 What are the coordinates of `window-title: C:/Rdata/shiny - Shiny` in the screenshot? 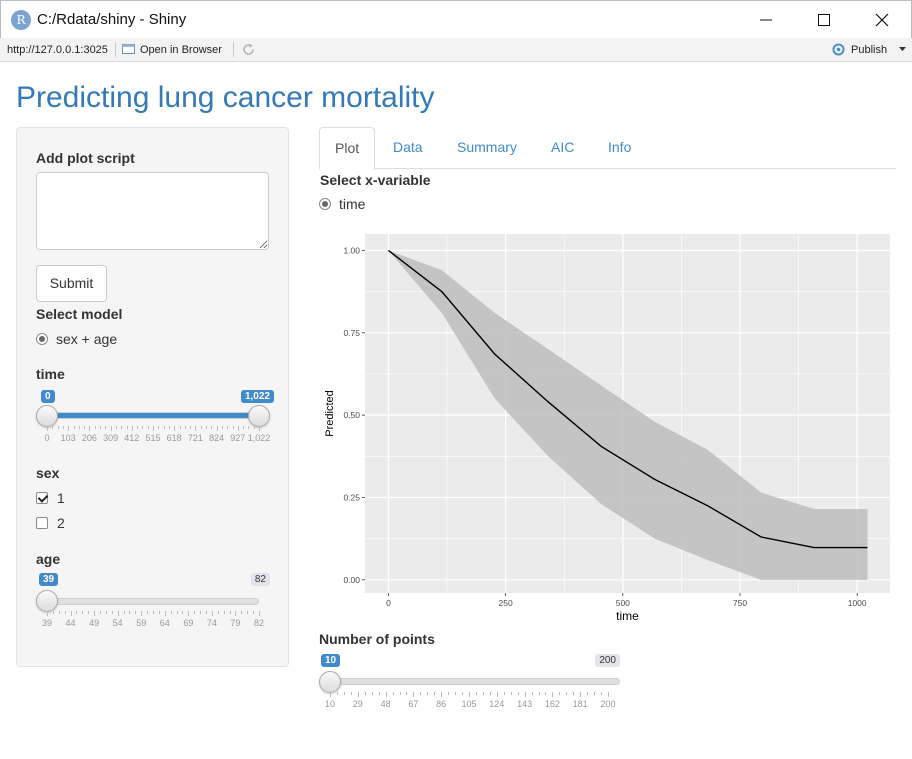 It's located at (112, 19).